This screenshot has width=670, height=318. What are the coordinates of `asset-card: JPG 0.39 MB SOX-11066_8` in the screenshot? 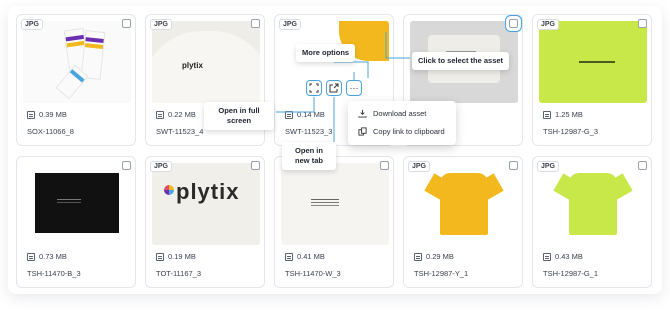 It's located at (76, 80).